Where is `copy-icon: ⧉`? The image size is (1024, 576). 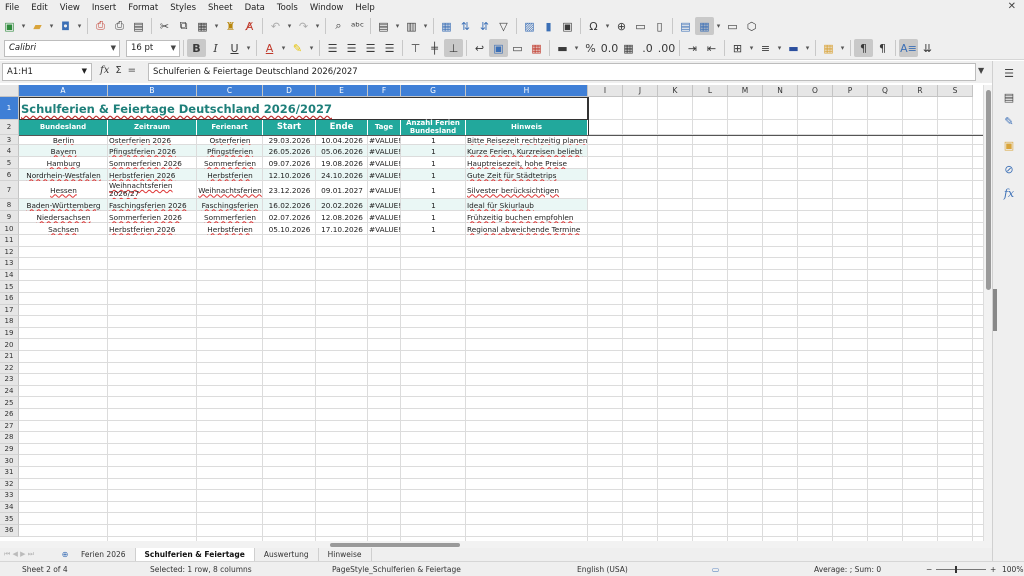
copy-icon: ⧉ is located at coordinates (183, 26).